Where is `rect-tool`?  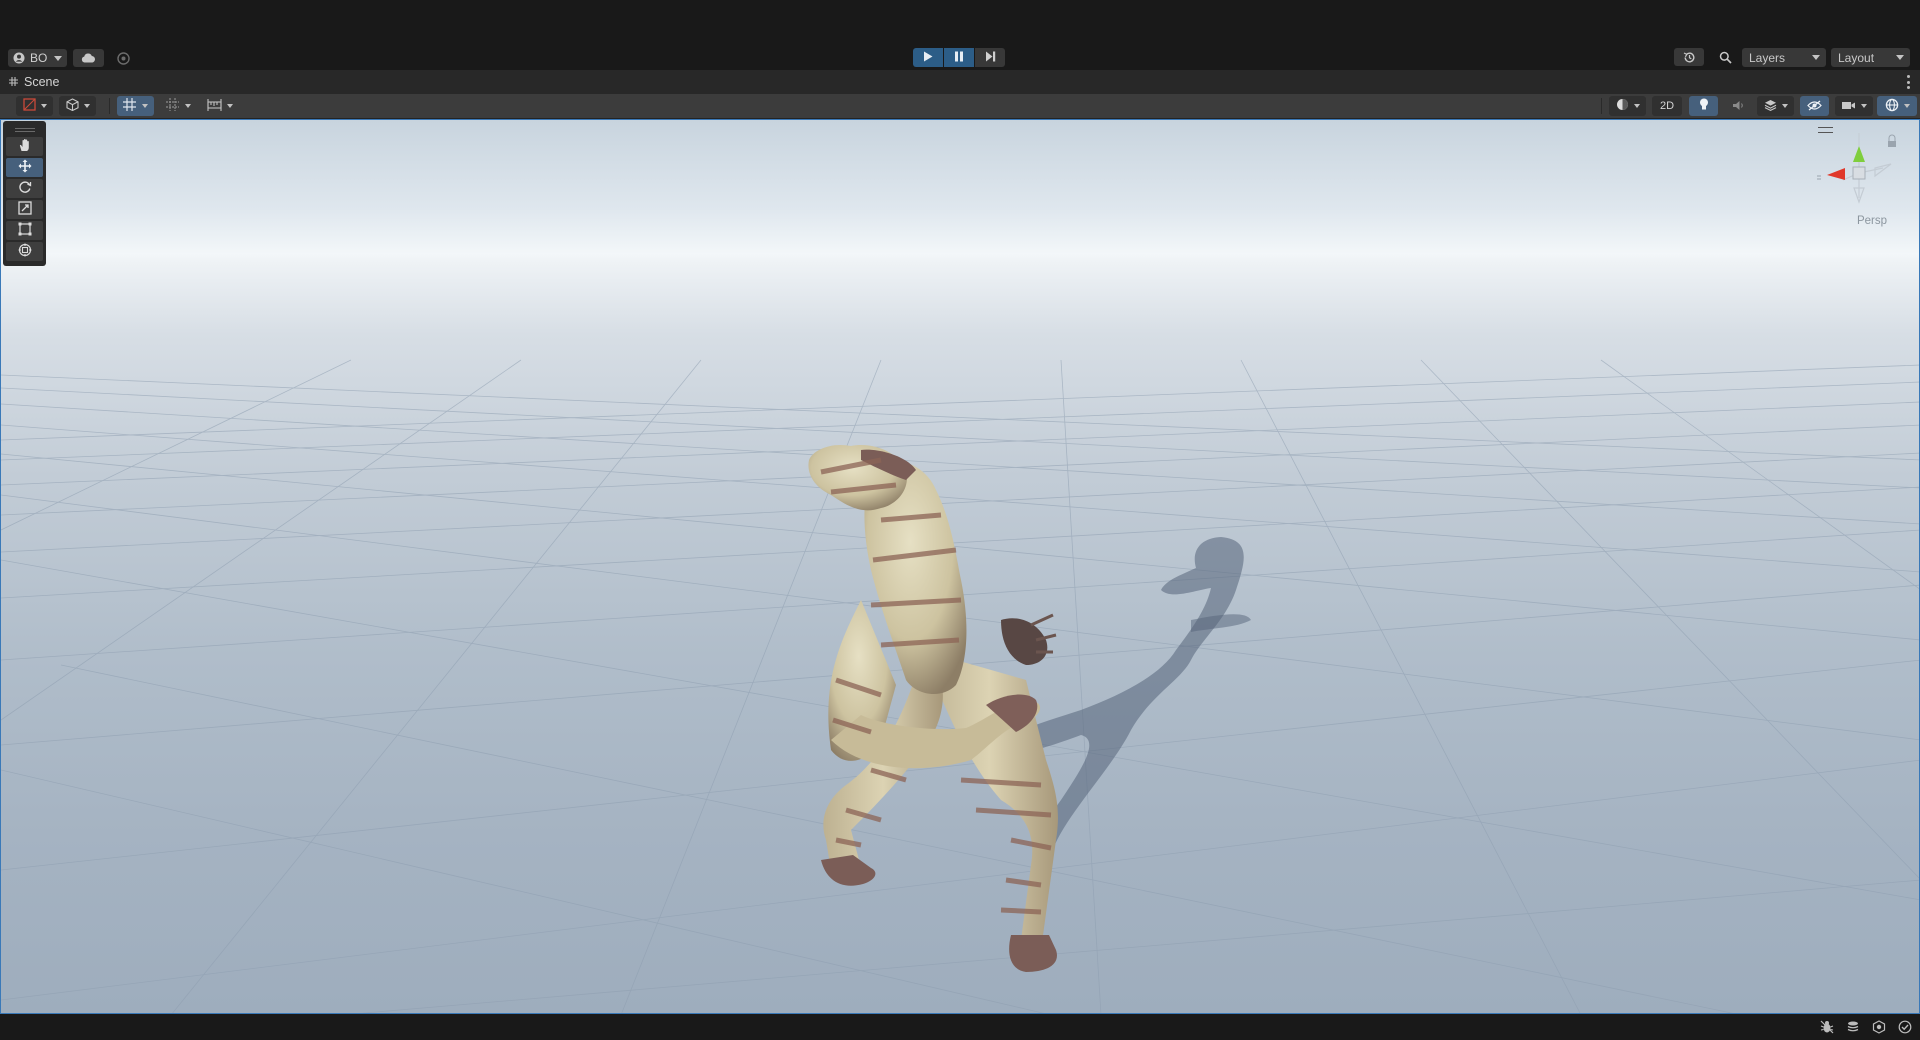 rect-tool is located at coordinates (24, 230).